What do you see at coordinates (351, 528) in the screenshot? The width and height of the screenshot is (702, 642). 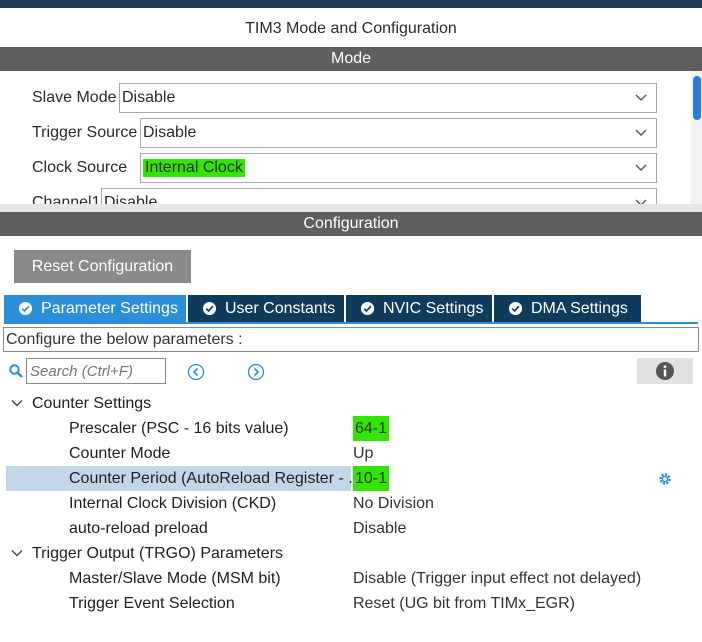 I see `param-row-auto-reload-preload: auto-reload preload Disable` at bounding box center [351, 528].